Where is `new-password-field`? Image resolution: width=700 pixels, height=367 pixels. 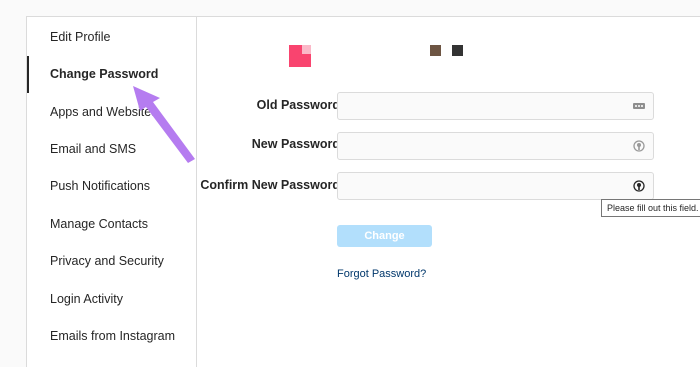 new-password-field is located at coordinates (495, 146).